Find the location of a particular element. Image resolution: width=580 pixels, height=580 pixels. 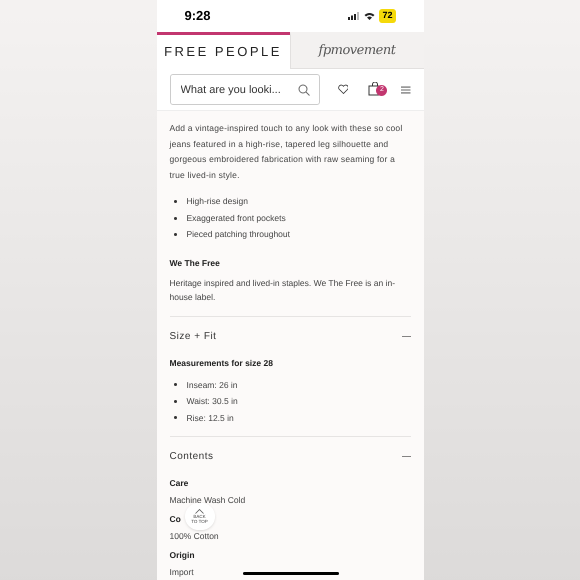

signal-icon is located at coordinates (354, 16).